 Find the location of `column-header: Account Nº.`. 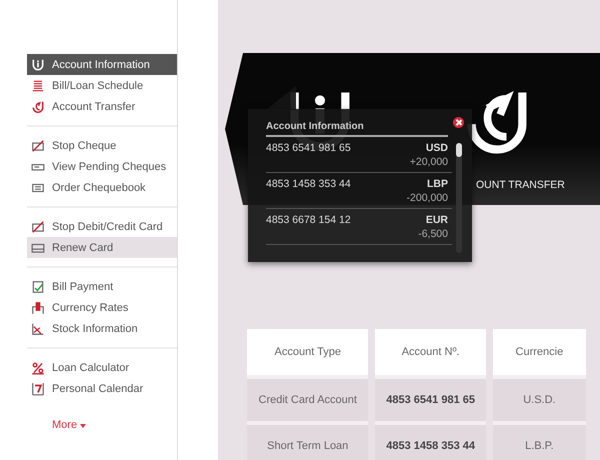

column-header: Account Nº. is located at coordinates (430, 352).